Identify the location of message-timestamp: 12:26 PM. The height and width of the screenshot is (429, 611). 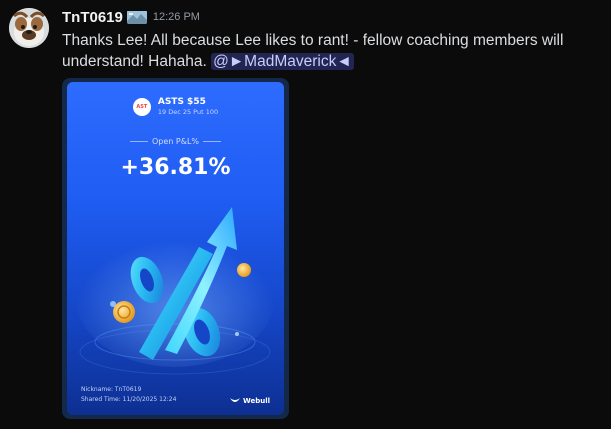
(176, 17).